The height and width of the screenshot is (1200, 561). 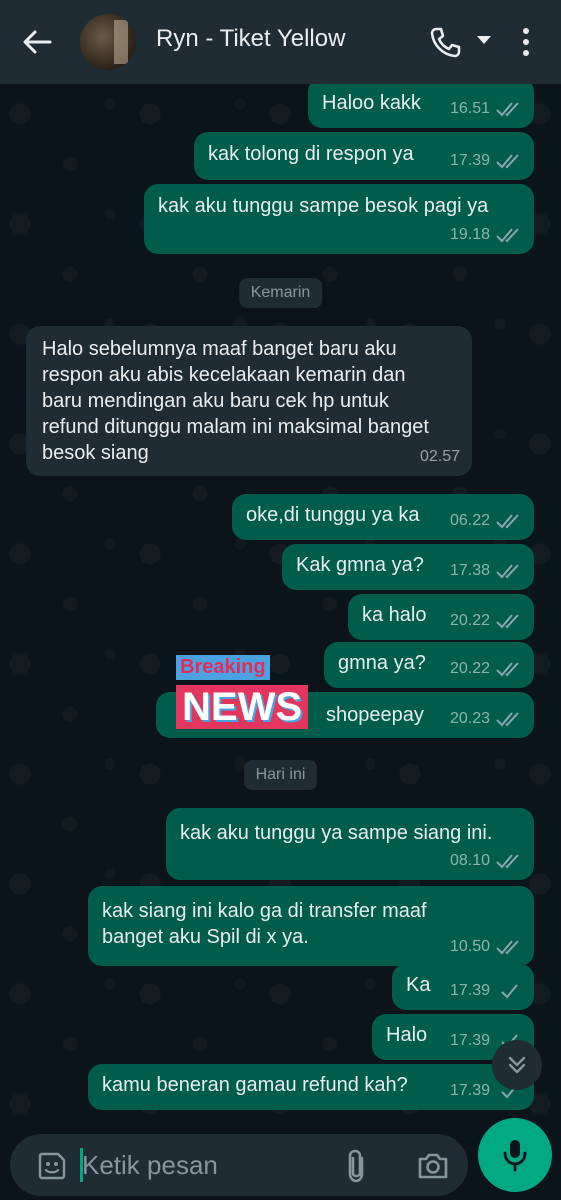 I want to click on message-input-bar: Ketik pesan, so click(x=239, y=1165).